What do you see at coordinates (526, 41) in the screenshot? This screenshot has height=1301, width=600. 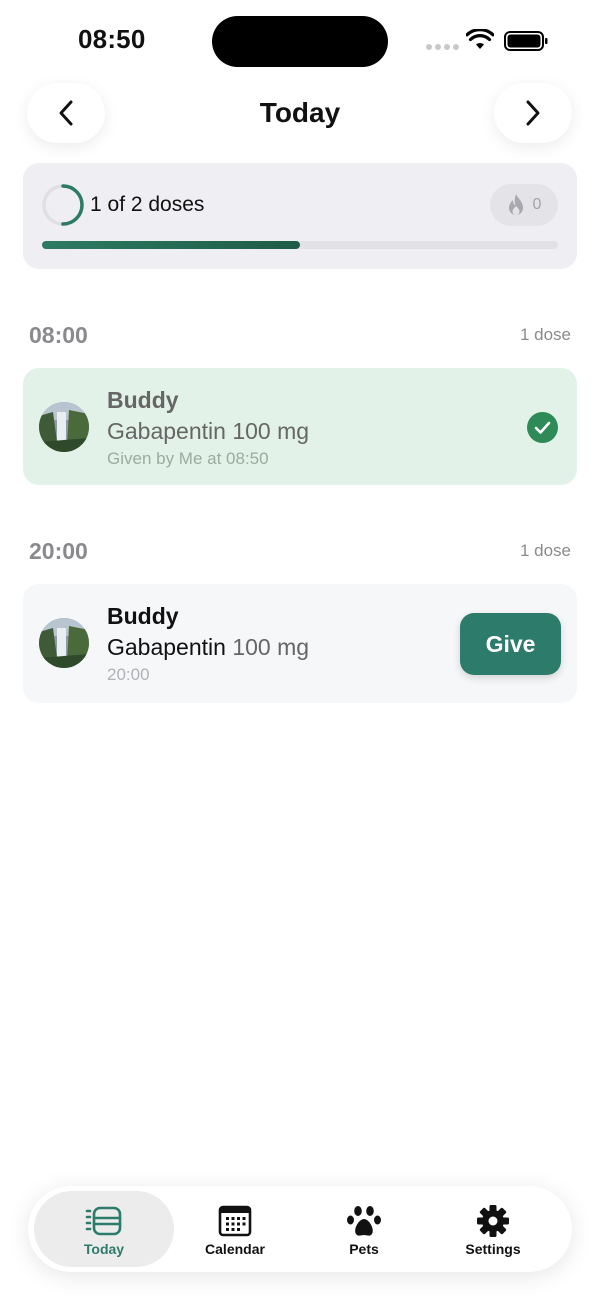 I see `battery-icon` at bounding box center [526, 41].